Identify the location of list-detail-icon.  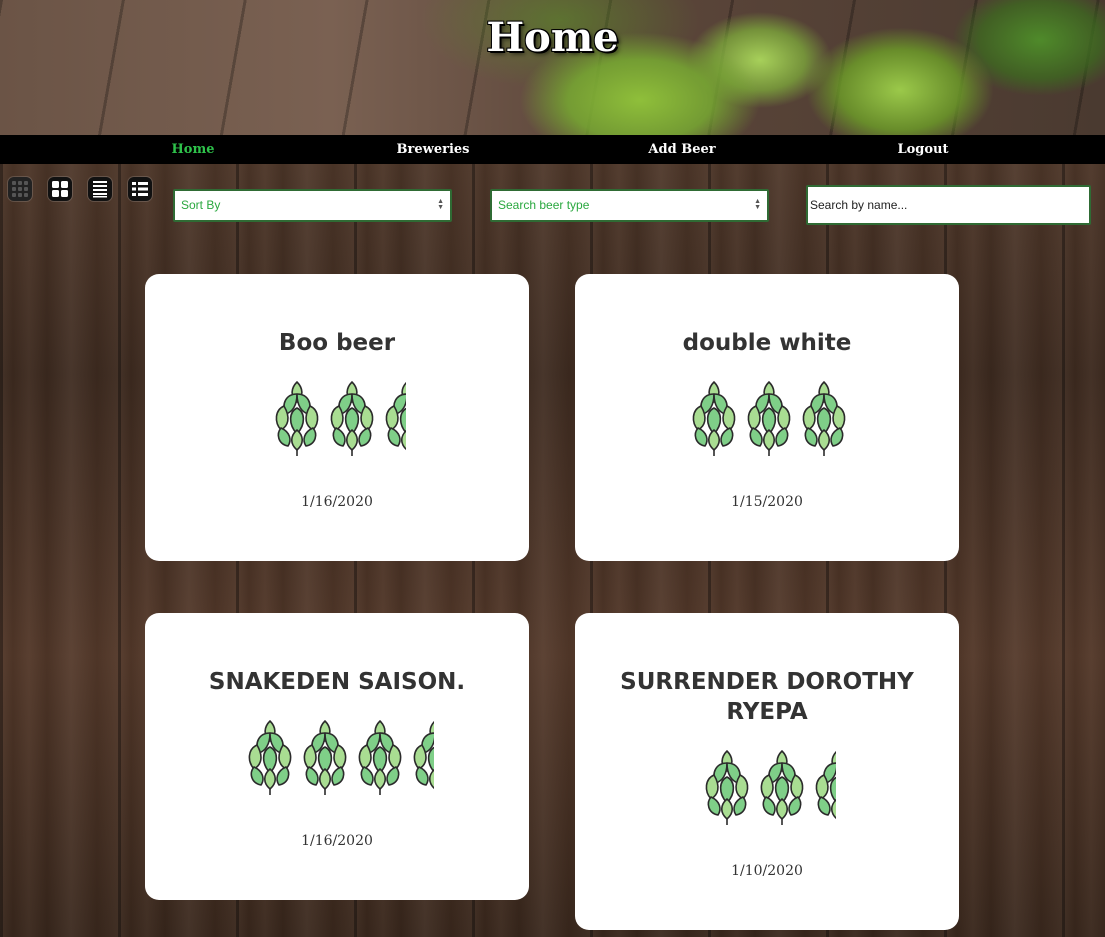
(140, 189).